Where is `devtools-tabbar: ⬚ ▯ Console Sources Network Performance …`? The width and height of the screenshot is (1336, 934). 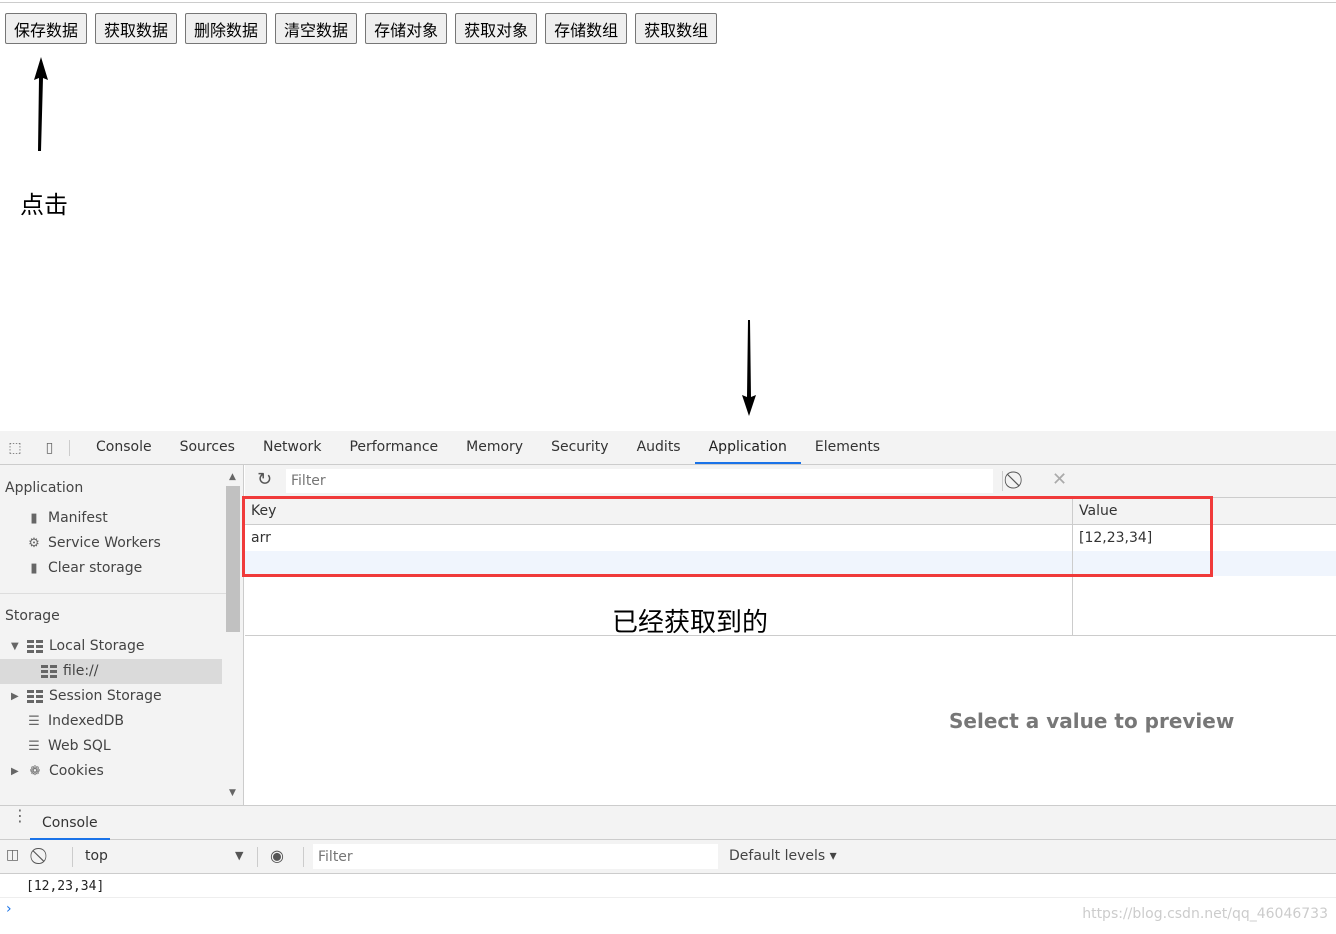 devtools-tabbar: ⬚ ▯ Console Sources Network Performance … is located at coordinates (668, 448).